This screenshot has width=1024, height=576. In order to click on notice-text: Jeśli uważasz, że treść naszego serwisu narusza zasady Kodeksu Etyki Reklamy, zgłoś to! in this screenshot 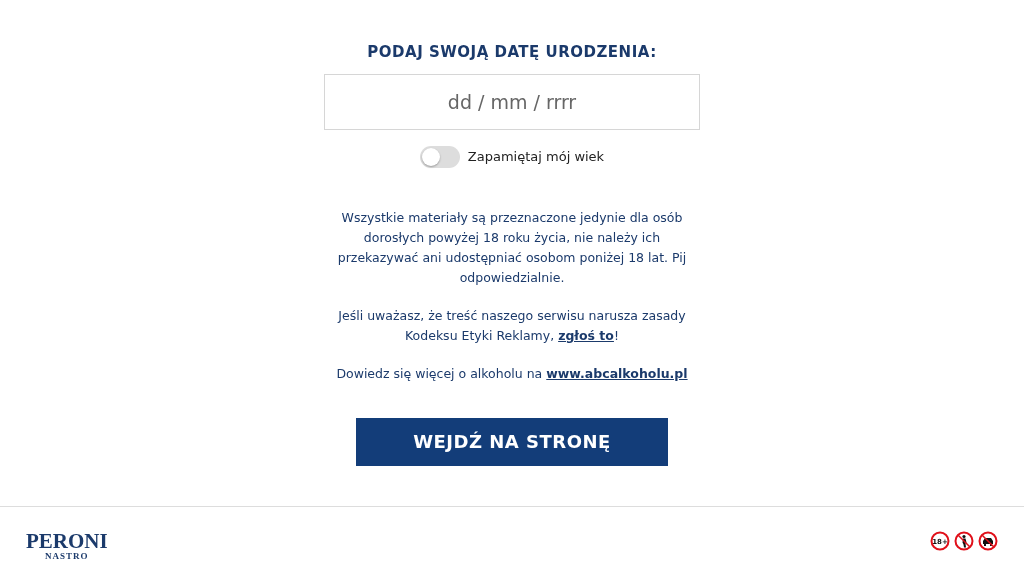, I will do `click(511, 325)`.